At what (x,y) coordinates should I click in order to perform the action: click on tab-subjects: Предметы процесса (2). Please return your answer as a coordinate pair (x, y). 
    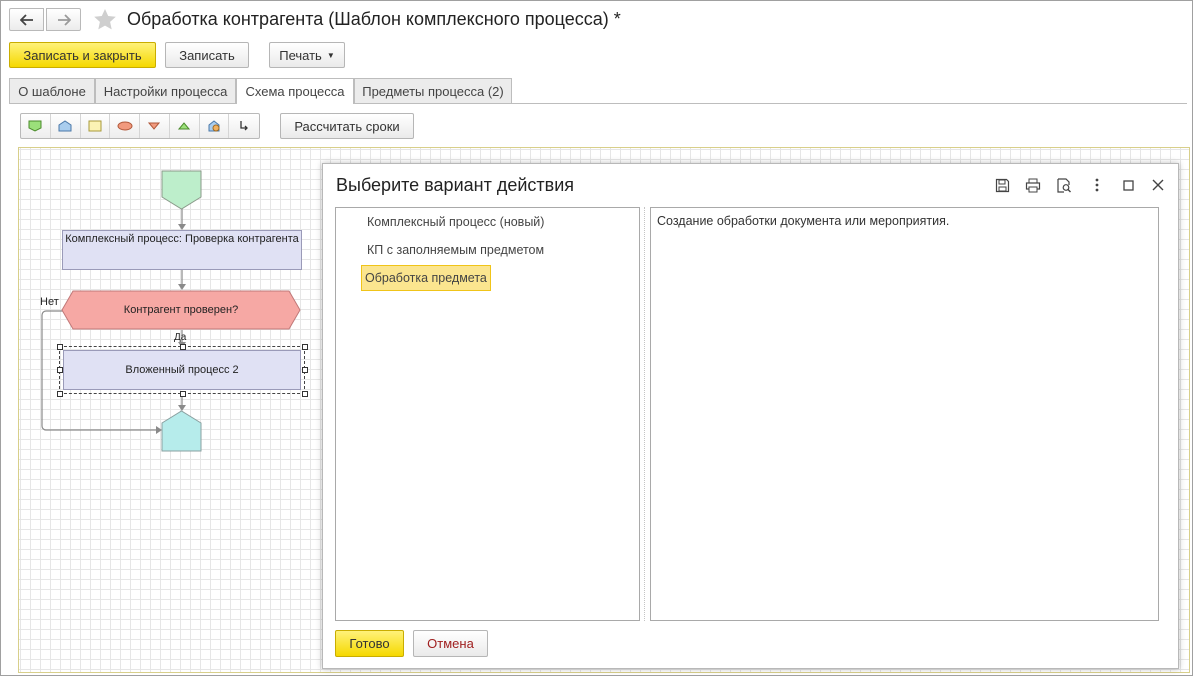
    Looking at the image, I should click on (433, 90).